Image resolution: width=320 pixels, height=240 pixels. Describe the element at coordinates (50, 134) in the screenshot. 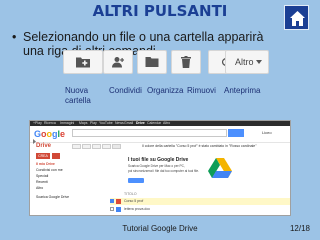

I see `google-logo: Google` at that location.